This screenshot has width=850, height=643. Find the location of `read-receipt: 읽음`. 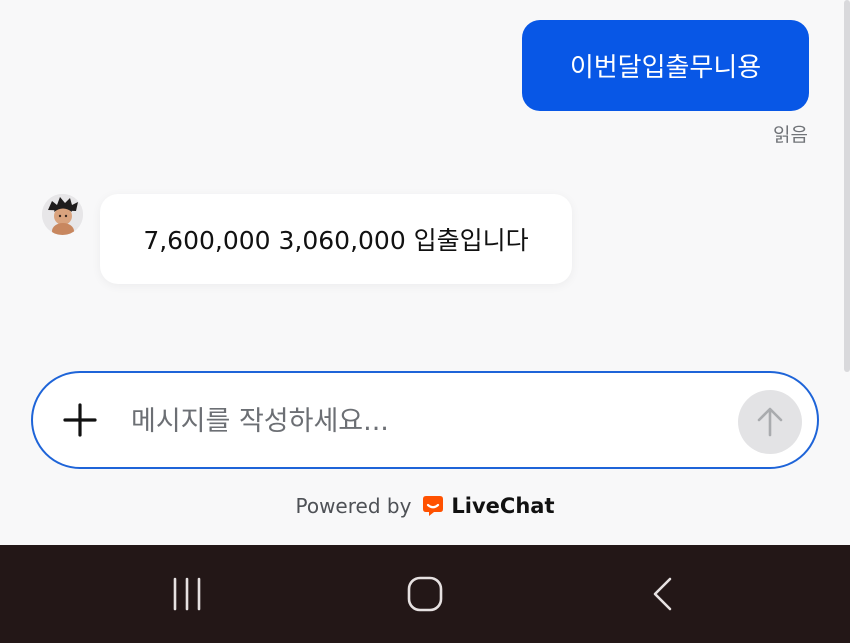

read-receipt: 읽음 is located at coordinates (790, 135).